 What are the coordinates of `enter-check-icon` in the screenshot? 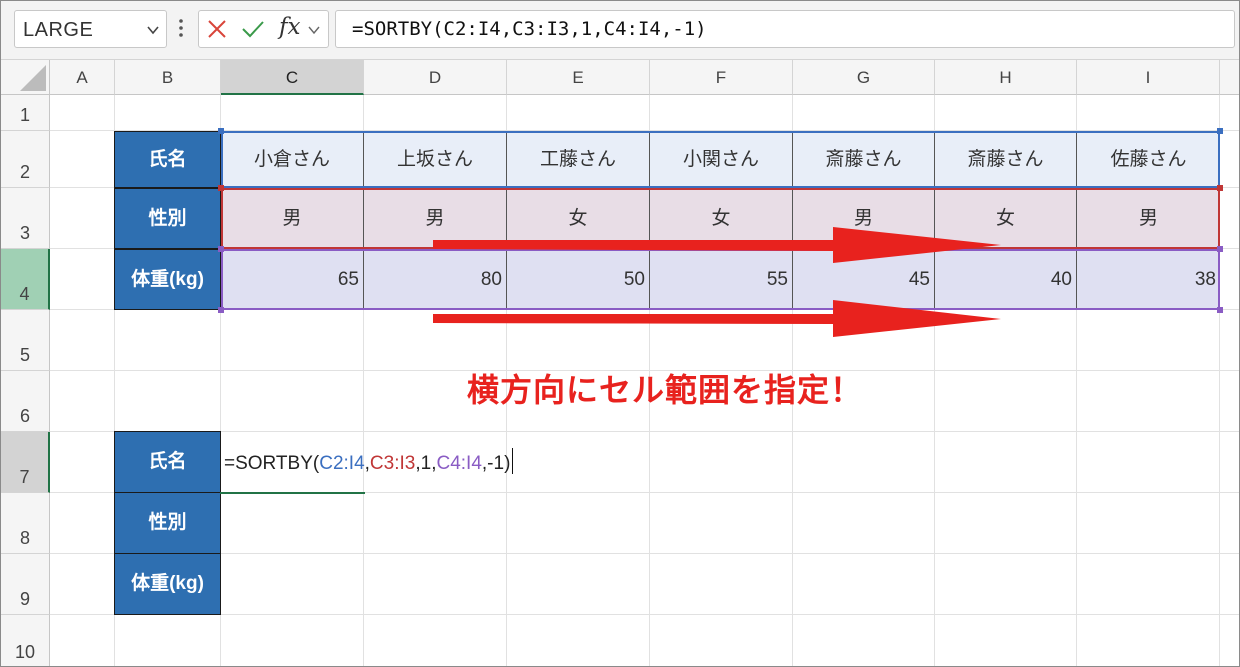 It's located at (253, 29).